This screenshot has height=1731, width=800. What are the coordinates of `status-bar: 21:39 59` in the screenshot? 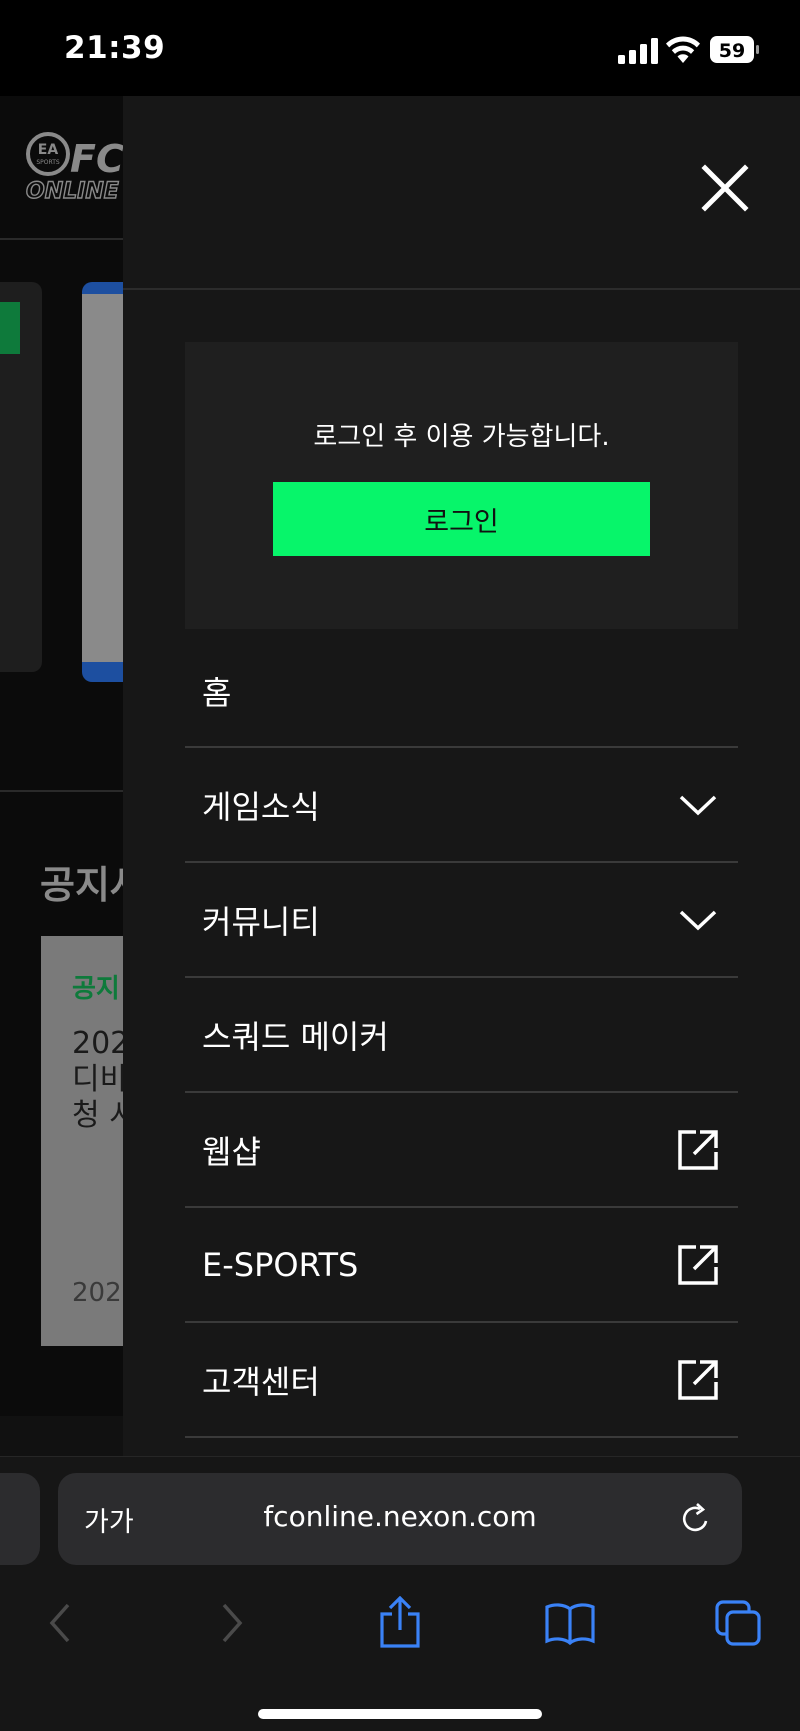 It's located at (400, 48).